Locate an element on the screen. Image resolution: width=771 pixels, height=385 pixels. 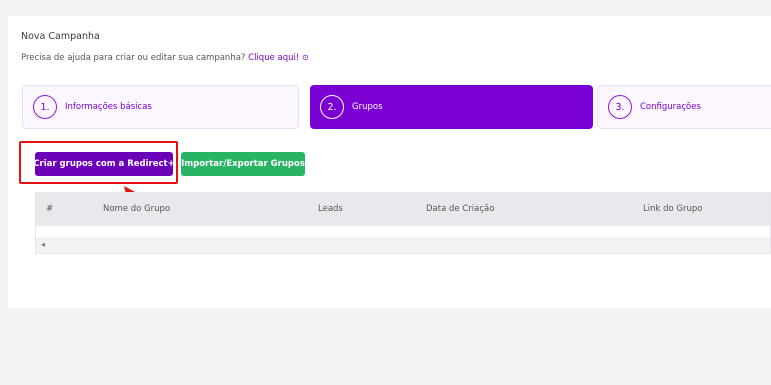
step-label-1: Informações básicas is located at coordinates (108, 107).